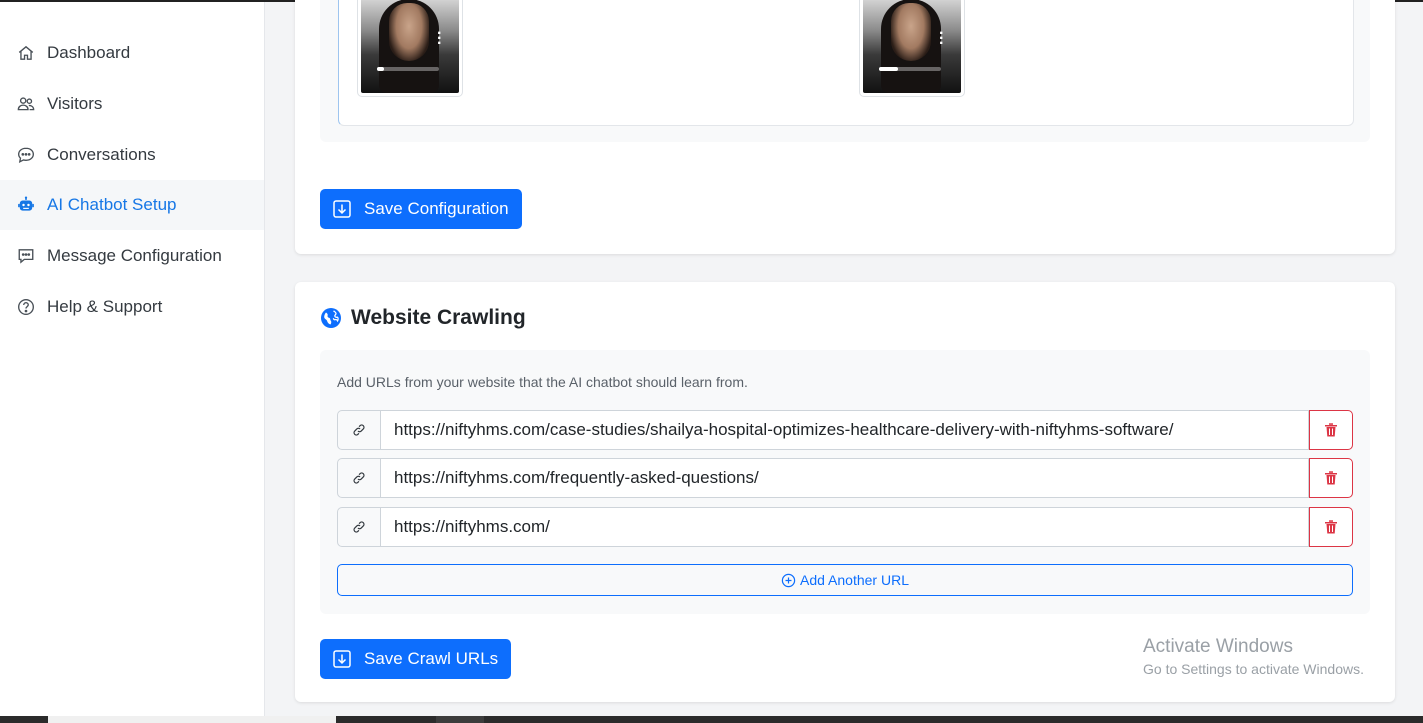 This screenshot has height=723, width=1423. I want to click on media-panel: · · · · · ·, so click(845, 71).